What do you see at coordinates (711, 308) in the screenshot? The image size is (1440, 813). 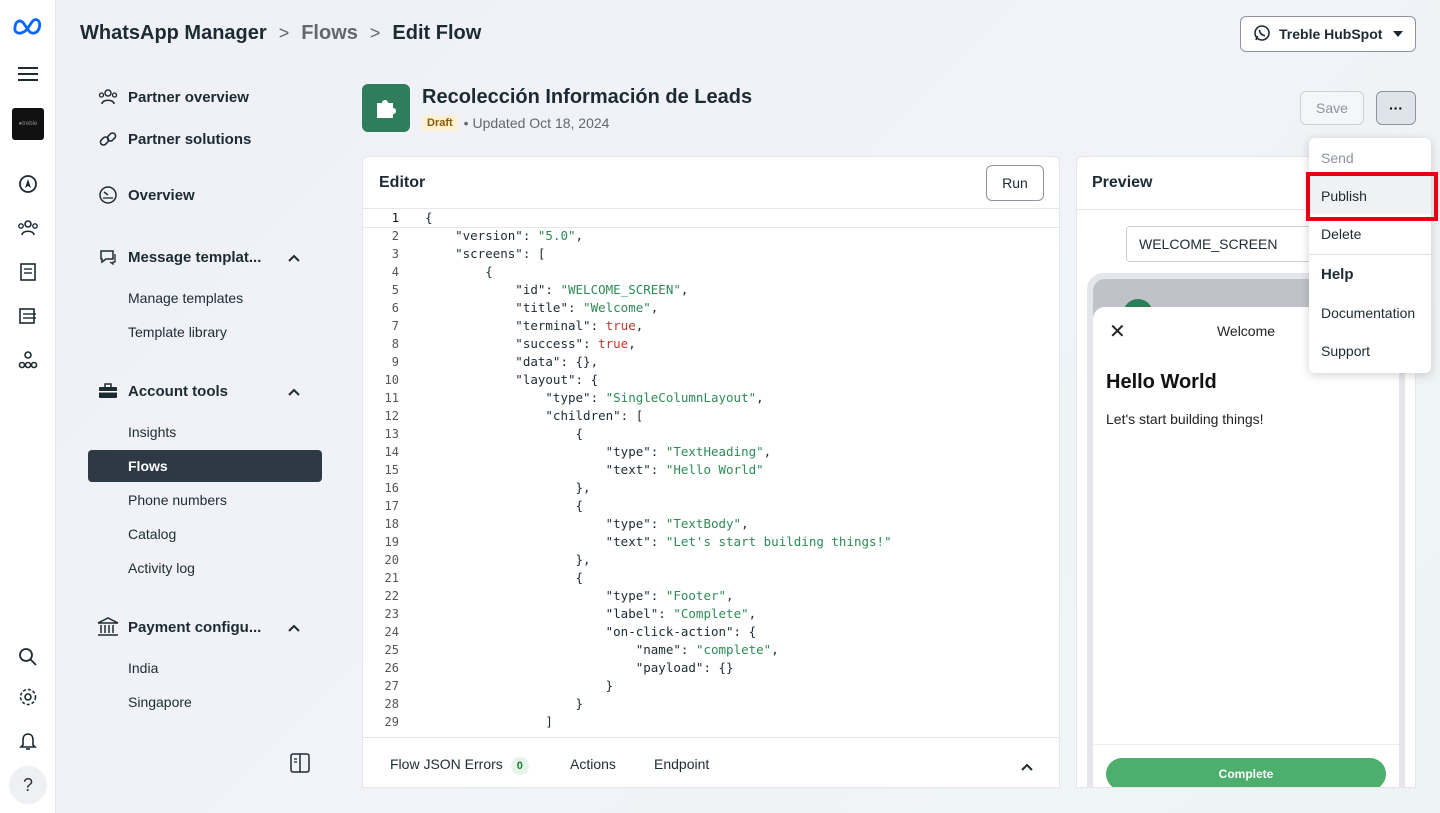 I see `code-line: 6 "title": "Welcome",` at bounding box center [711, 308].